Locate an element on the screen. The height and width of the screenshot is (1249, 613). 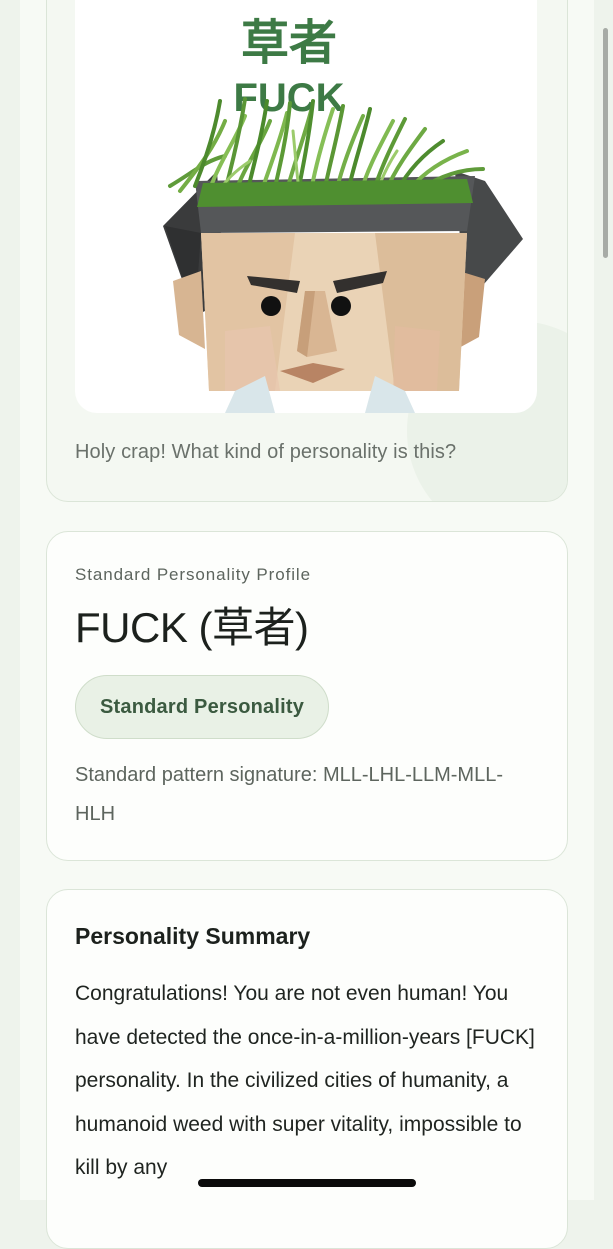
profile-eyebrow: Standard Personality Profile is located at coordinates (193, 574).